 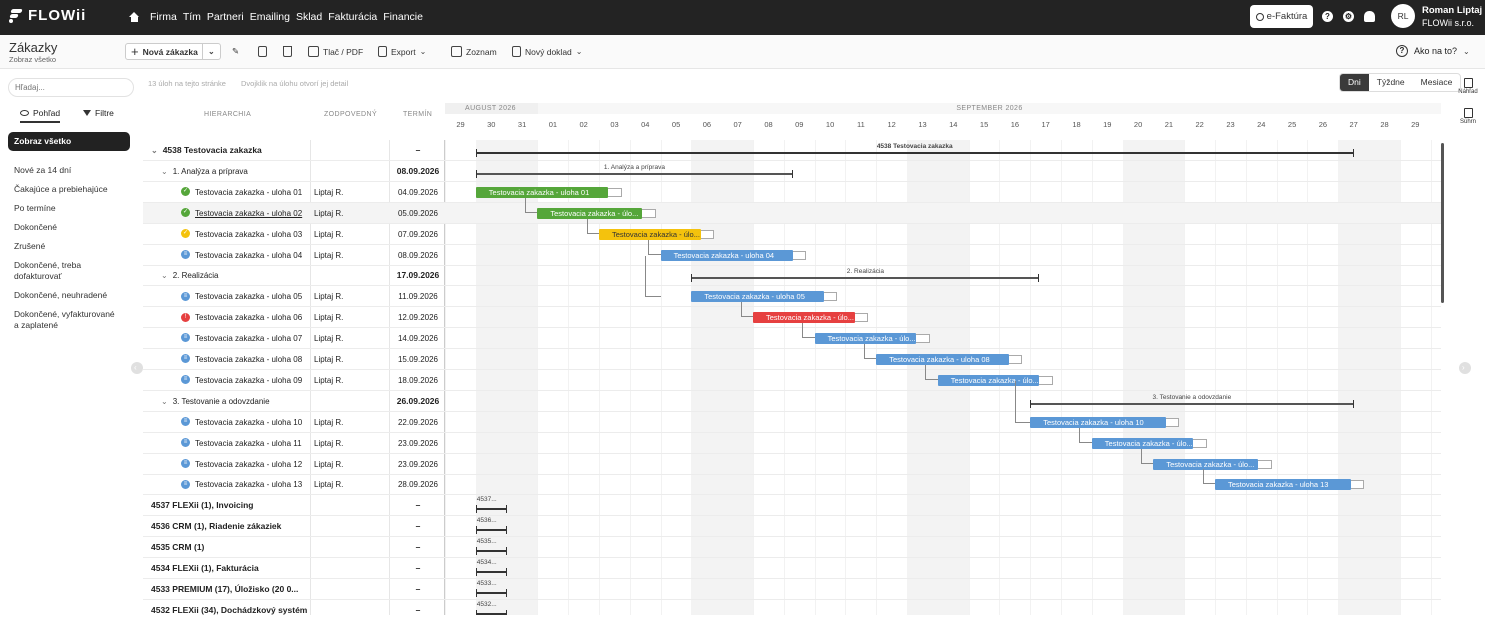 I want to click on table-row: 4537 FLEXii (1), Invoicing –, so click(x=792, y=506).